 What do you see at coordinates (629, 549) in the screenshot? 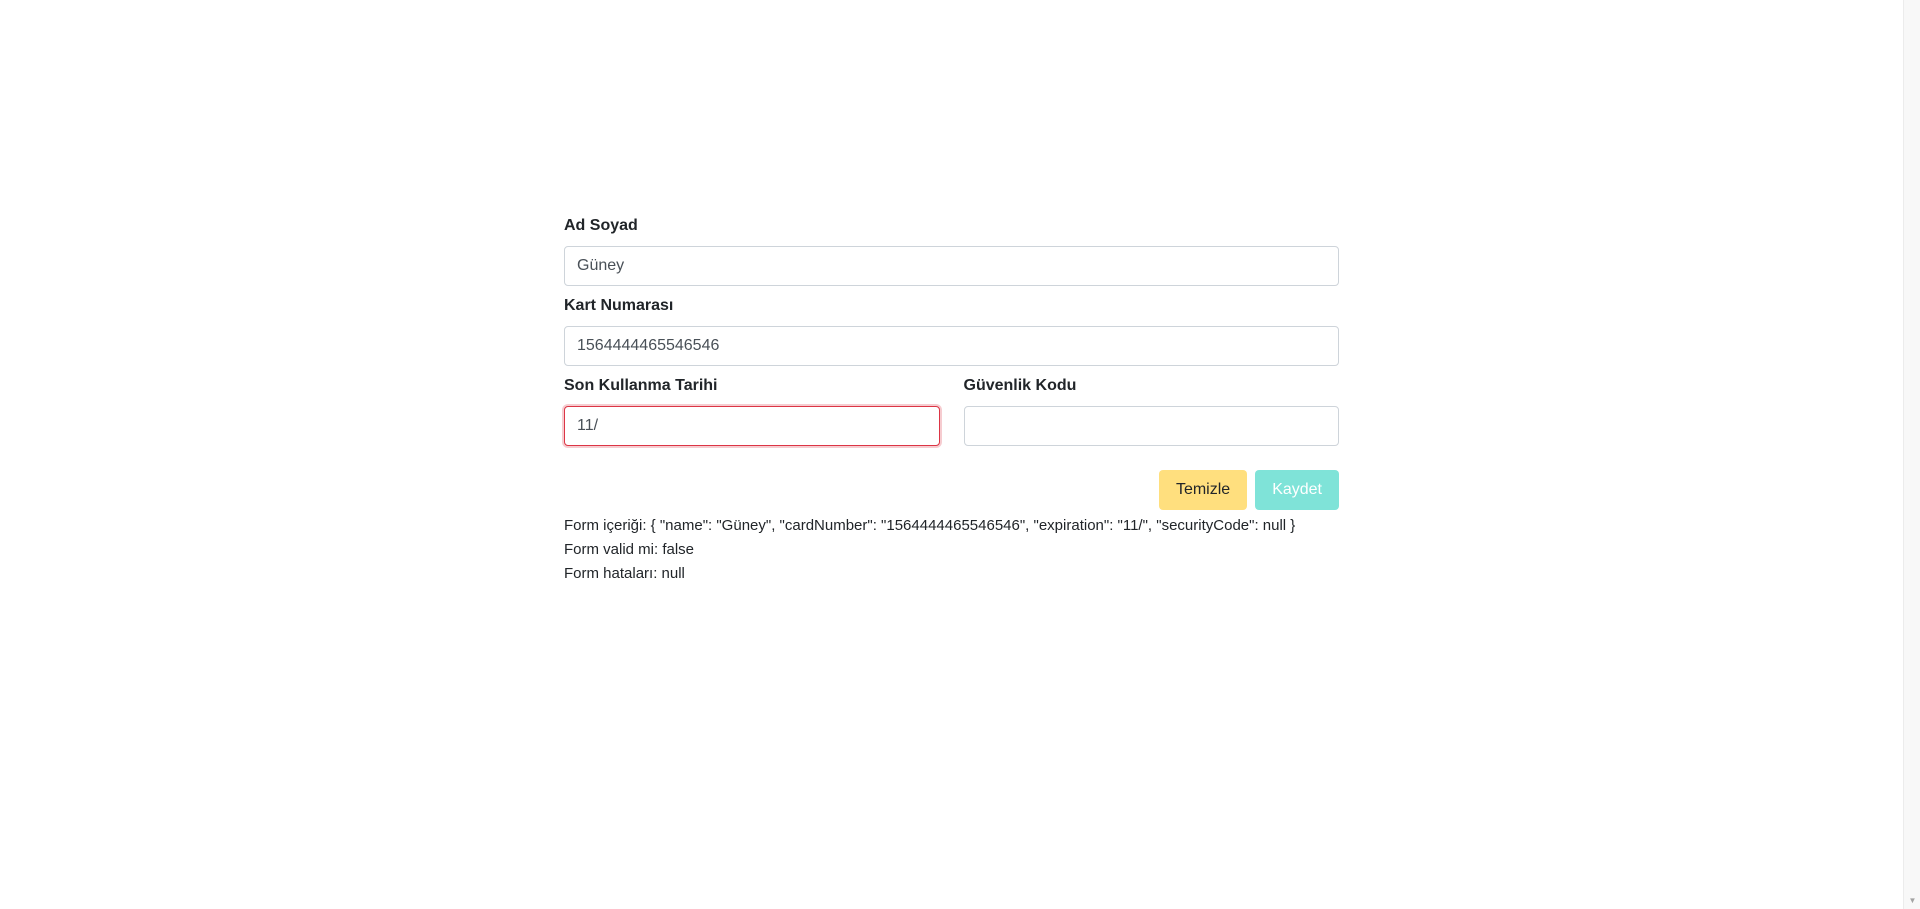
I see `form-valid-text: Form valid mi: false` at bounding box center [629, 549].